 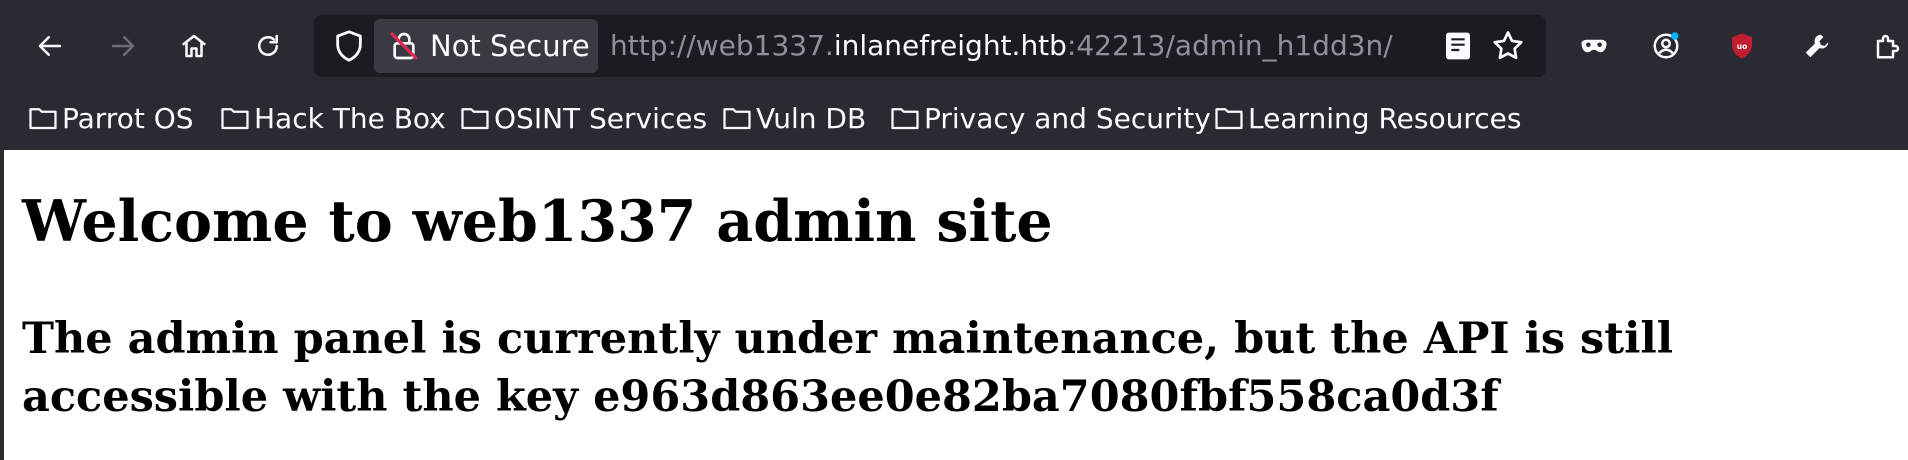 I want to click on wrench-icon, so click(x=1817, y=46).